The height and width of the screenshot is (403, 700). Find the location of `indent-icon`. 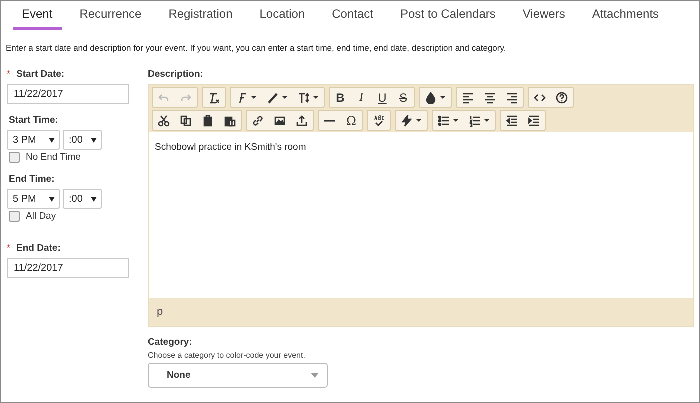

indent-icon is located at coordinates (534, 120).